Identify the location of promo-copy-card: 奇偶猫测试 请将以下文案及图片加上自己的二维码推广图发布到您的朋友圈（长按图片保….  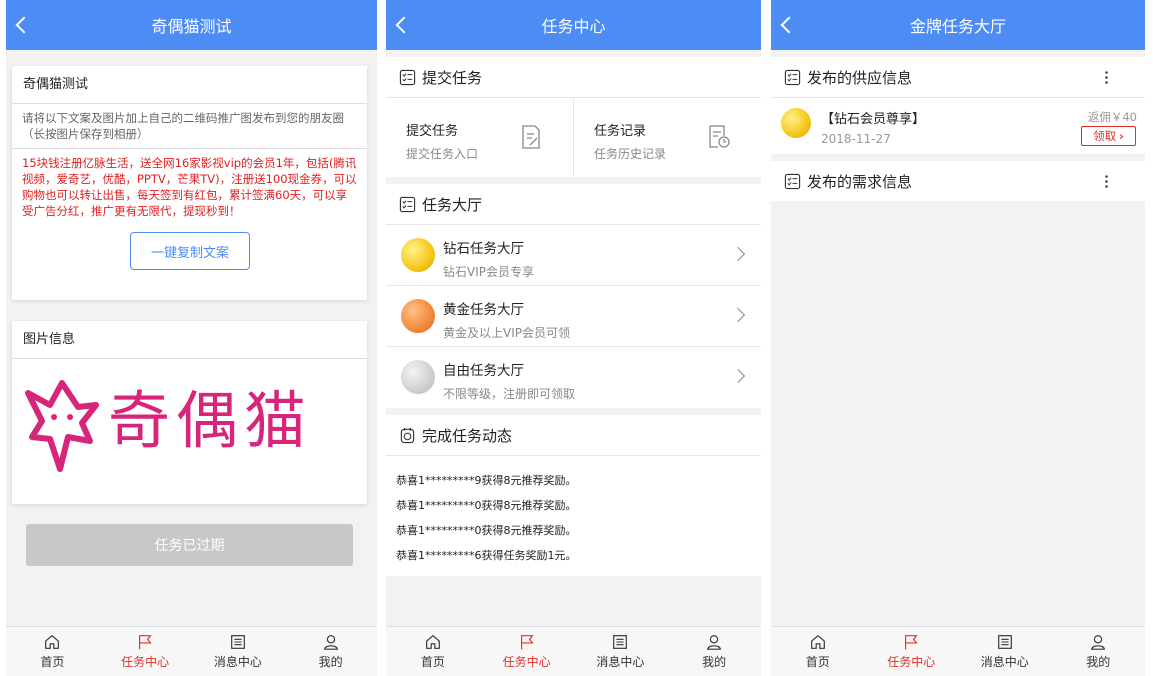
(189, 183).